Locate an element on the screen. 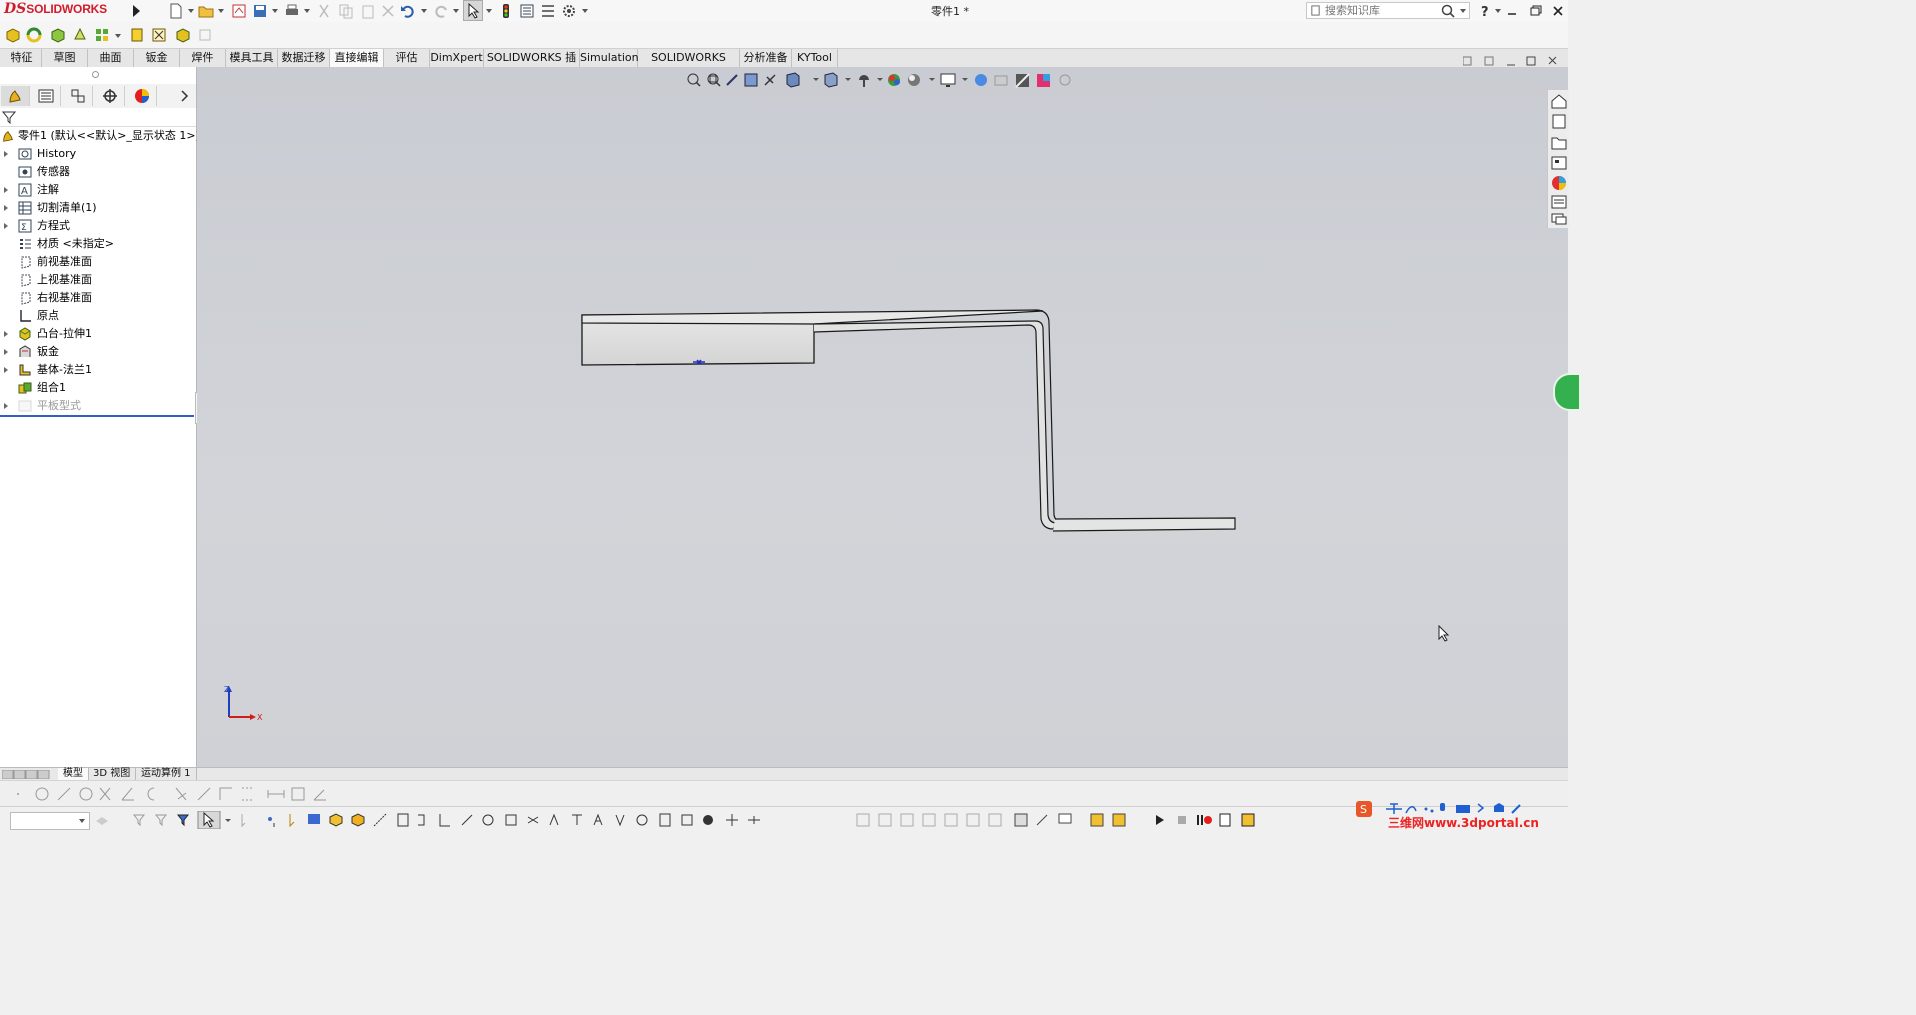  tree-item: 钣金 is located at coordinates (98, 352).